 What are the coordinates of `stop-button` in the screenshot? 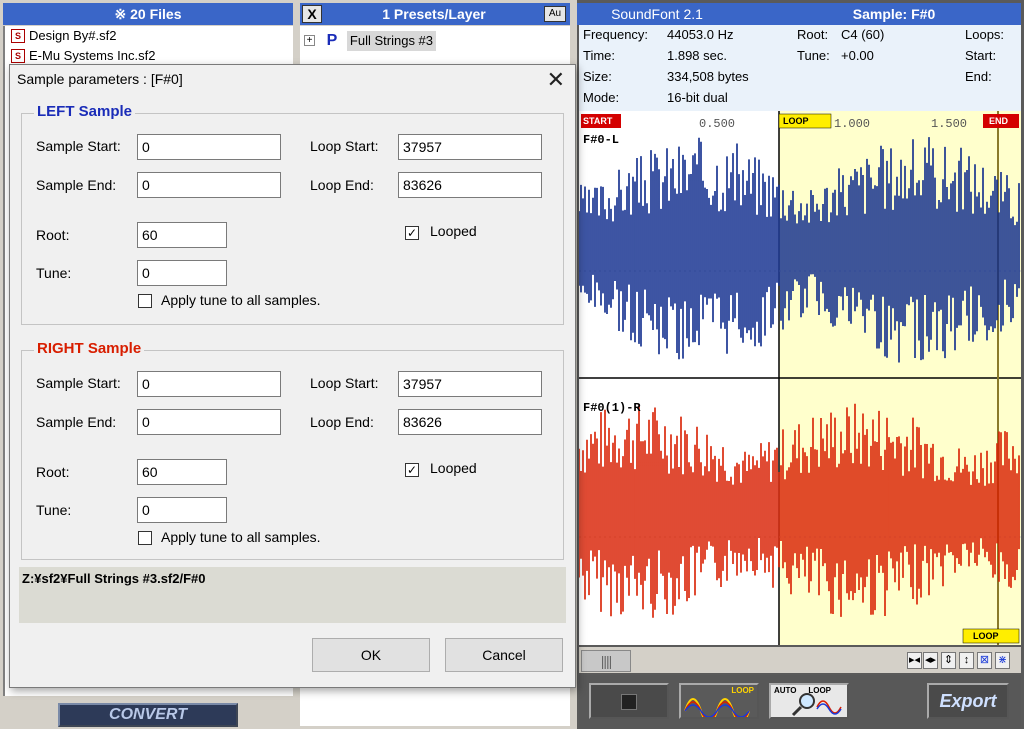 It's located at (629, 701).